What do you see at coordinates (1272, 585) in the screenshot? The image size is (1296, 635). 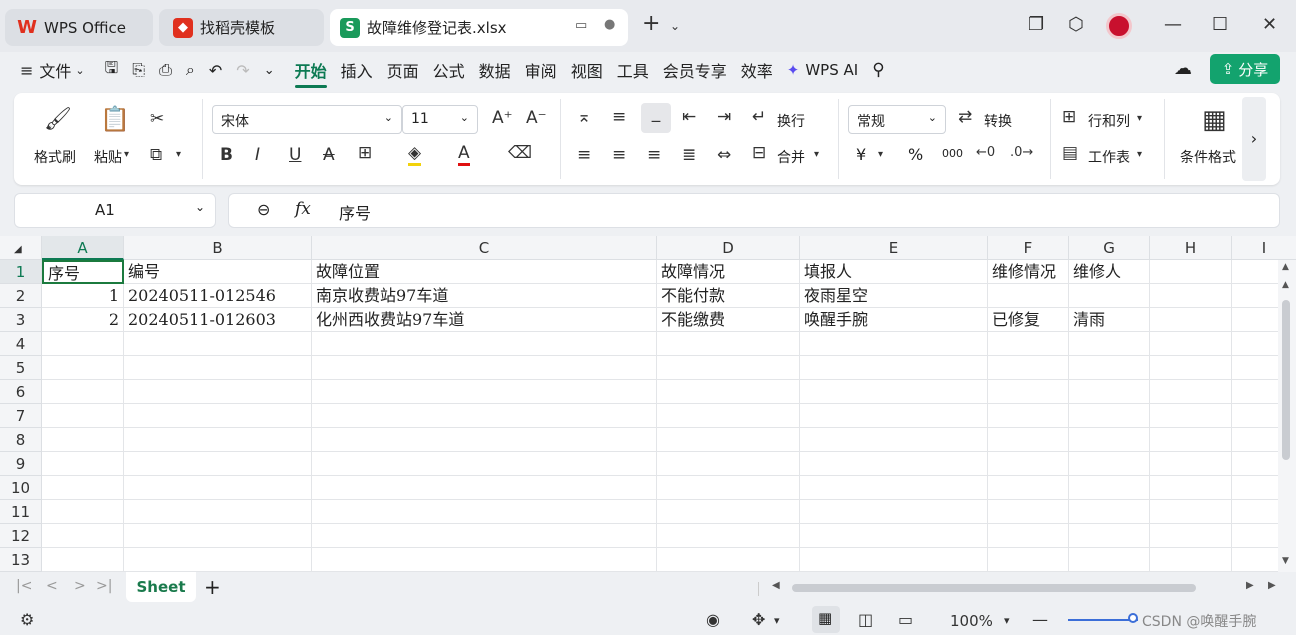 I see `scroll-end-icon: ▶` at bounding box center [1272, 585].